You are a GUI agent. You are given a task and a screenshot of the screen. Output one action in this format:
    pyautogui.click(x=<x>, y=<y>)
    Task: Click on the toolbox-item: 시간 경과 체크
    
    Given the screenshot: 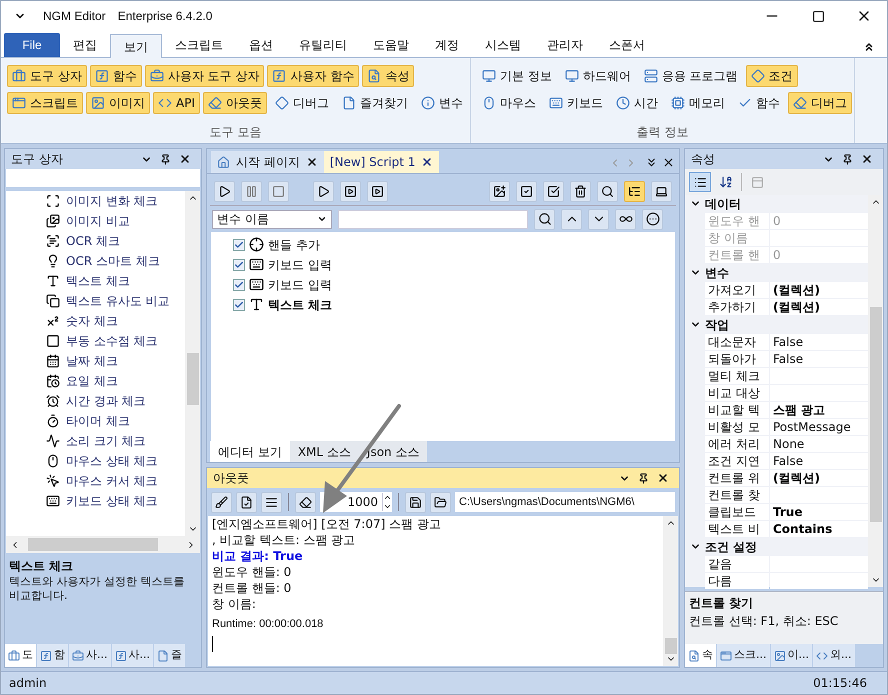 What is the action you would take?
    pyautogui.click(x=95, y=401)
    